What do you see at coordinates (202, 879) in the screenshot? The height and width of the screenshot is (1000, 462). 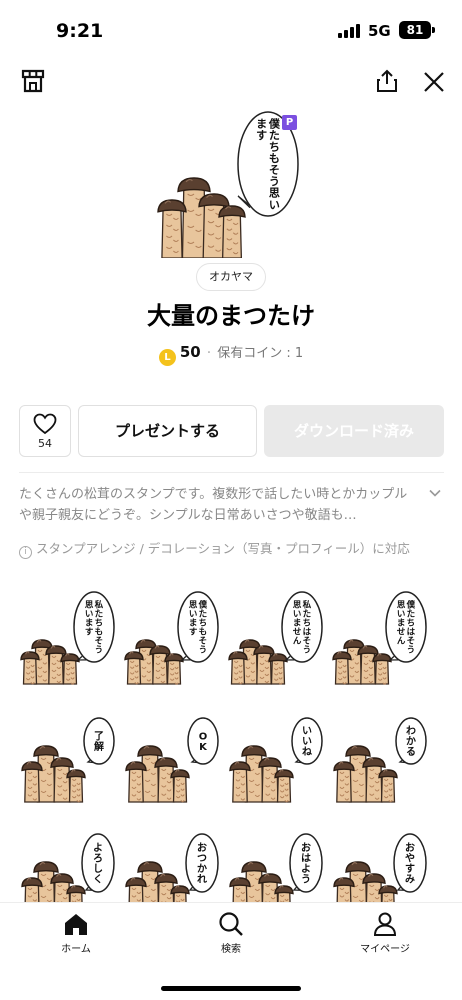 I see `svg-text: れ` at bounding box center [202, 879].